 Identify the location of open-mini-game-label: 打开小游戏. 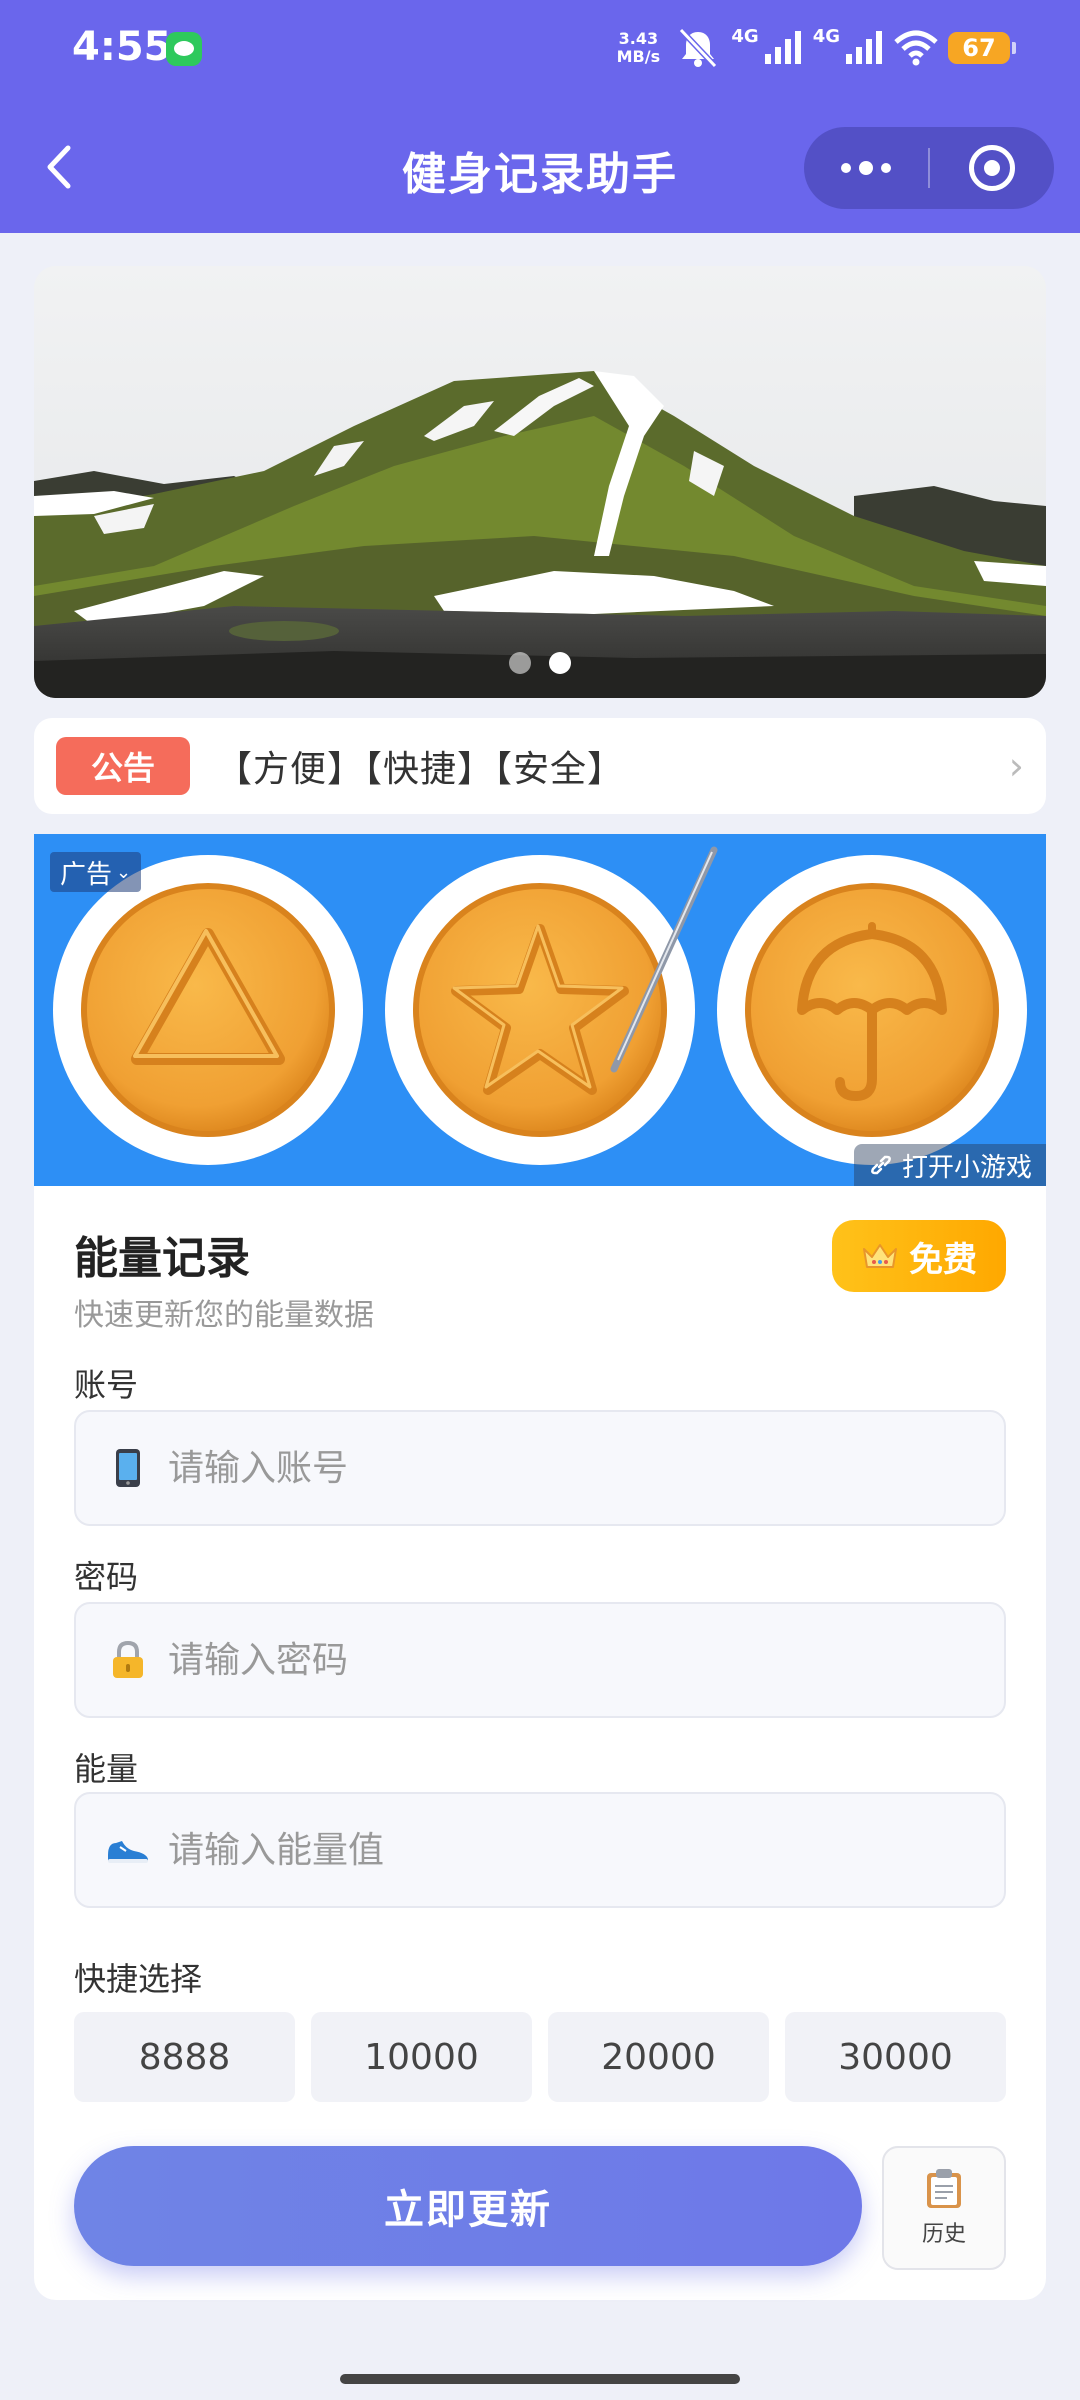
(966, 1167).